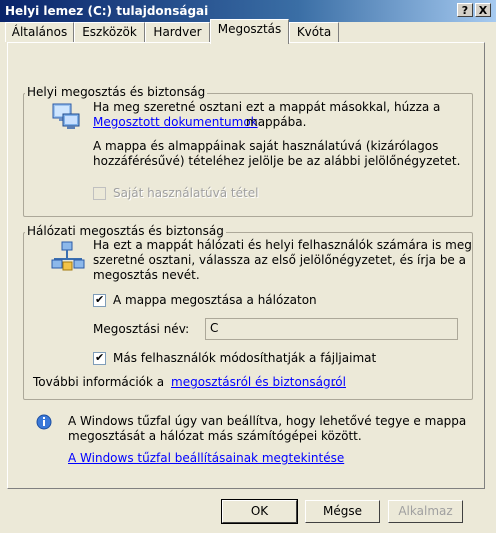 The width and height of the screenshot is (496, 533). Describe the element at coordinates (109, 32) in the screenshot. I see `tab-tools: Eszközök` at that location.